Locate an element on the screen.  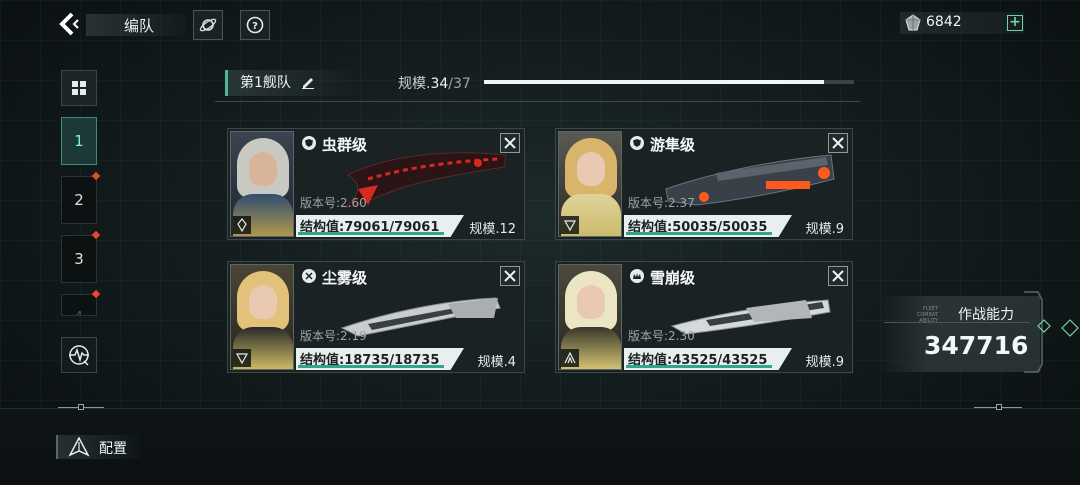
grid-icon is located at coordinates (79, 88).